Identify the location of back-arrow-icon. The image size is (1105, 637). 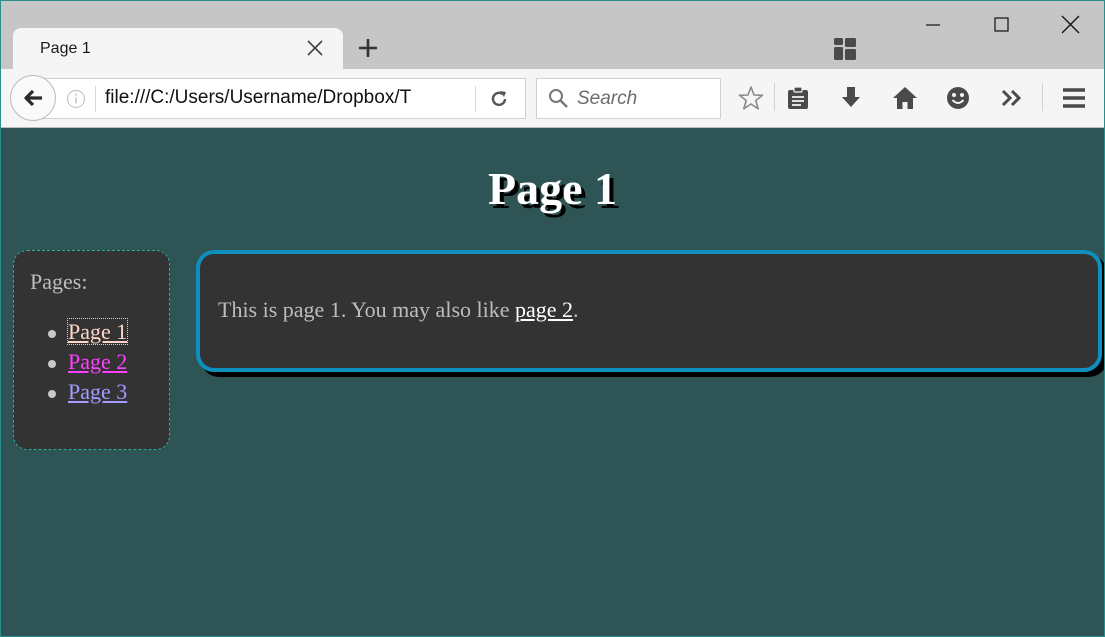
(33, 98).